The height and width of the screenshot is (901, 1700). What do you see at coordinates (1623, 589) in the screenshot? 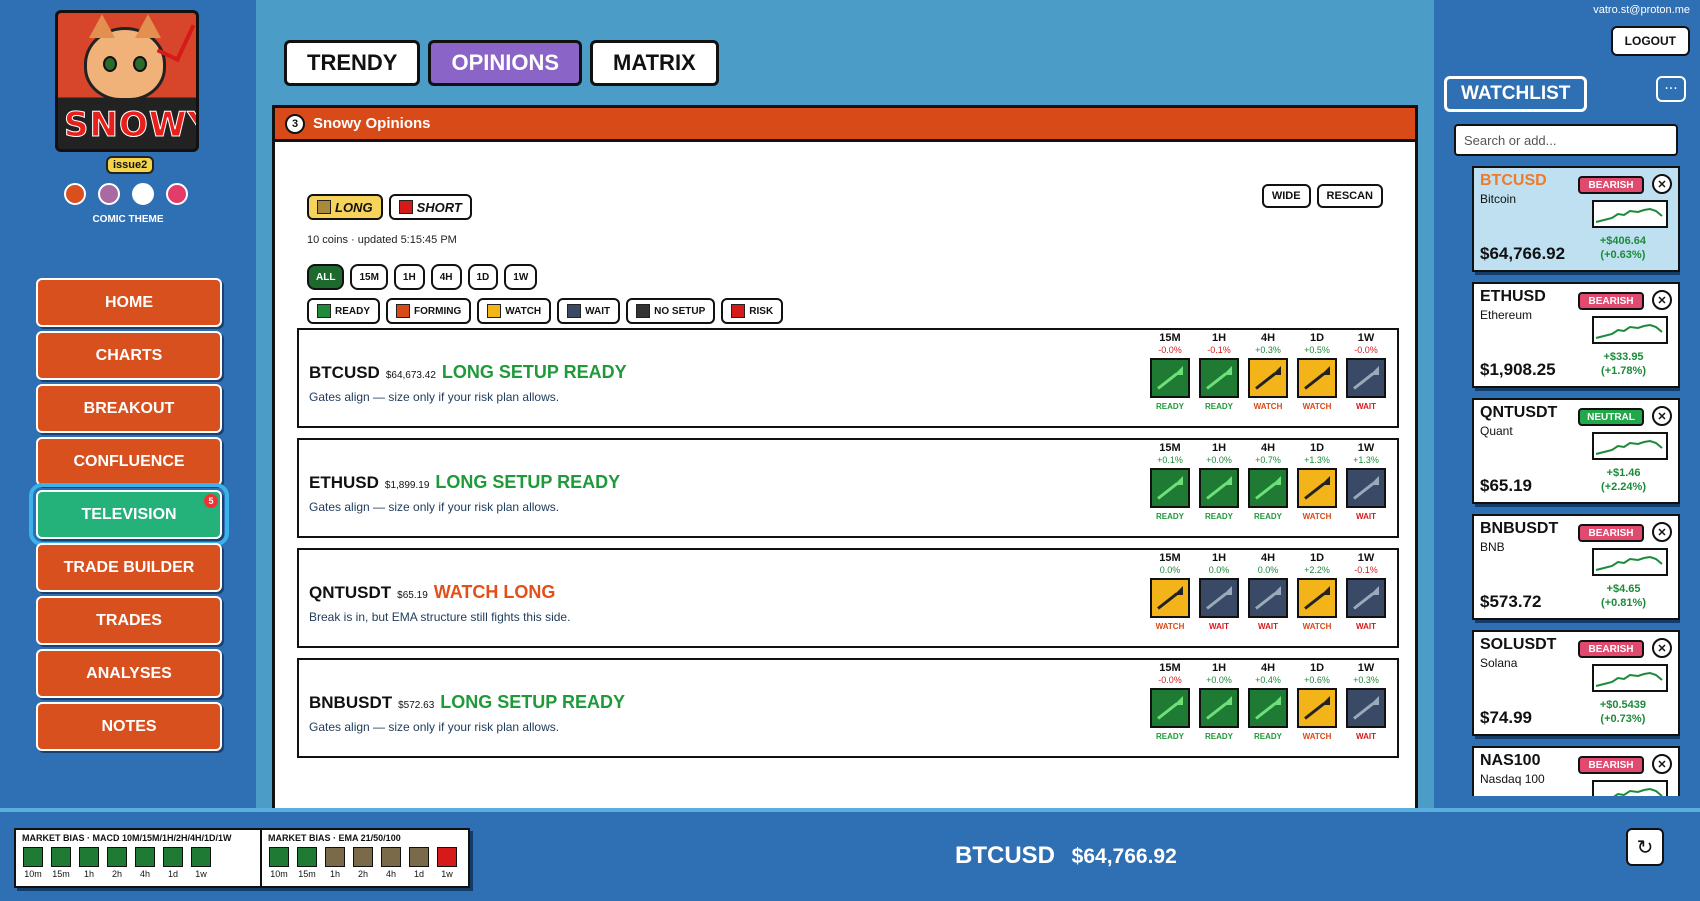
I see `watch-change-abs: +$4.65` at bounding box center [1623, 589].